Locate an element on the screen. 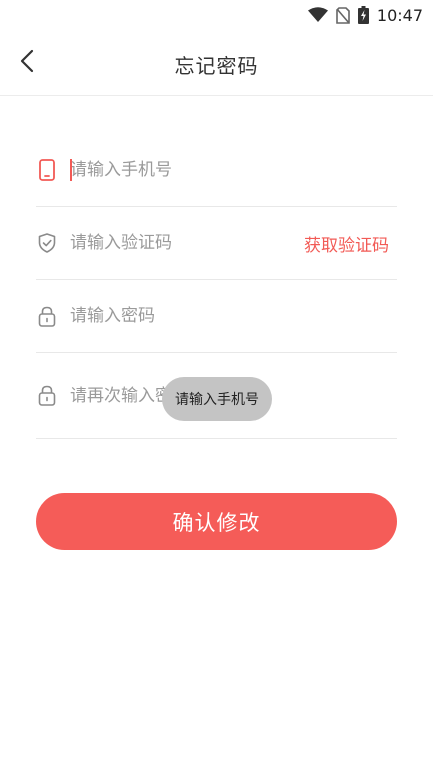 The image size is (433, 769). get-code-button: 获取验证码 is located at coordinates (346, 243).